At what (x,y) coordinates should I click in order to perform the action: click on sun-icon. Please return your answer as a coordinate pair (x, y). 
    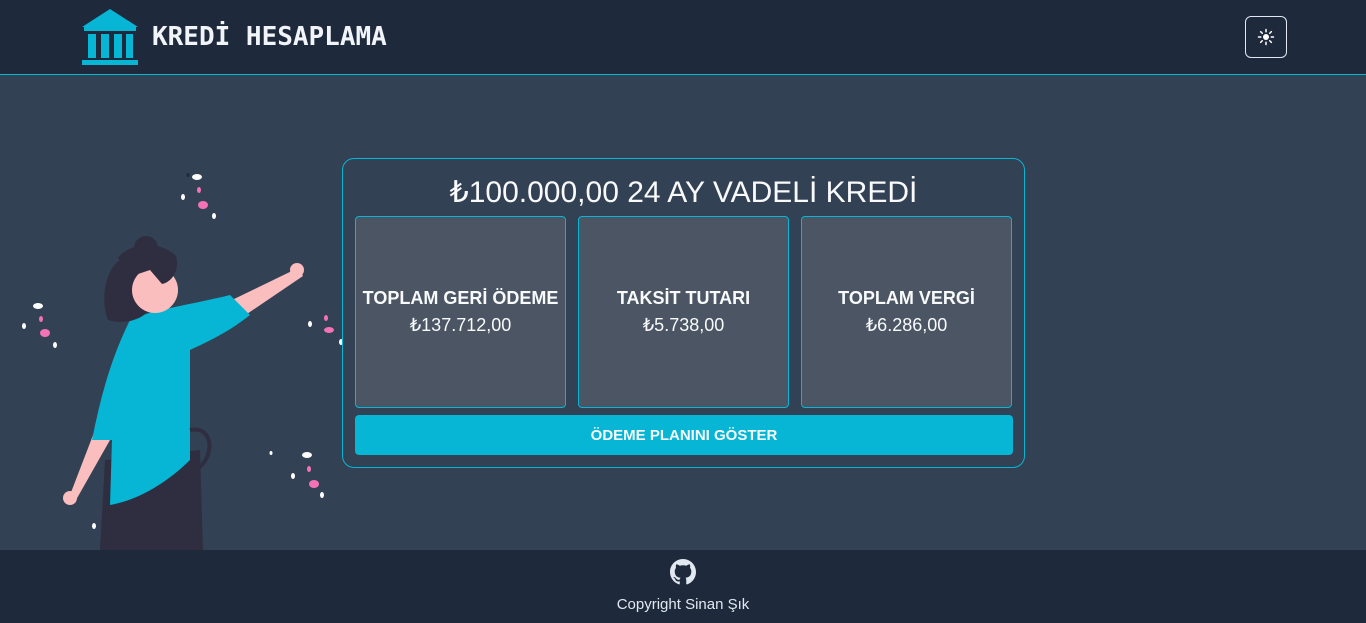
    Looking at the image, I should click on (1266, 37).